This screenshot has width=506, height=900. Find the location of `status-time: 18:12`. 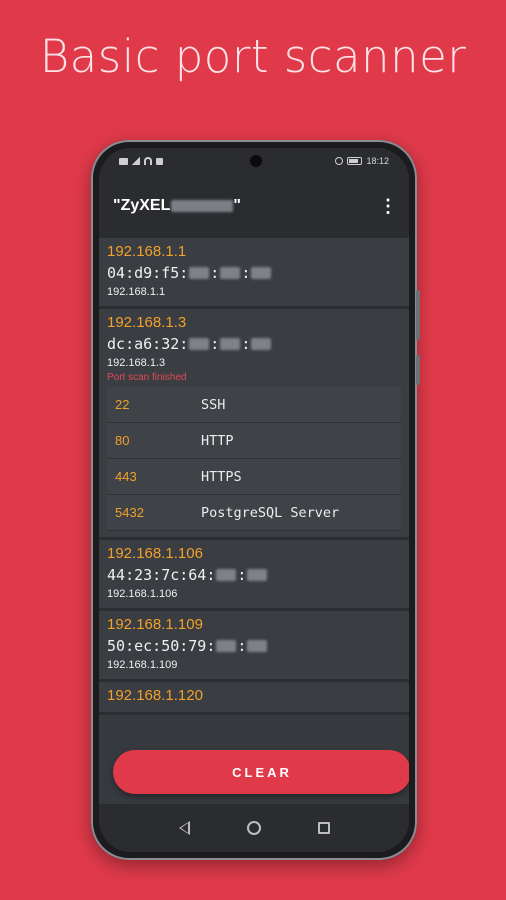

status-time: 18:12 is located at coordinates (377, 161).